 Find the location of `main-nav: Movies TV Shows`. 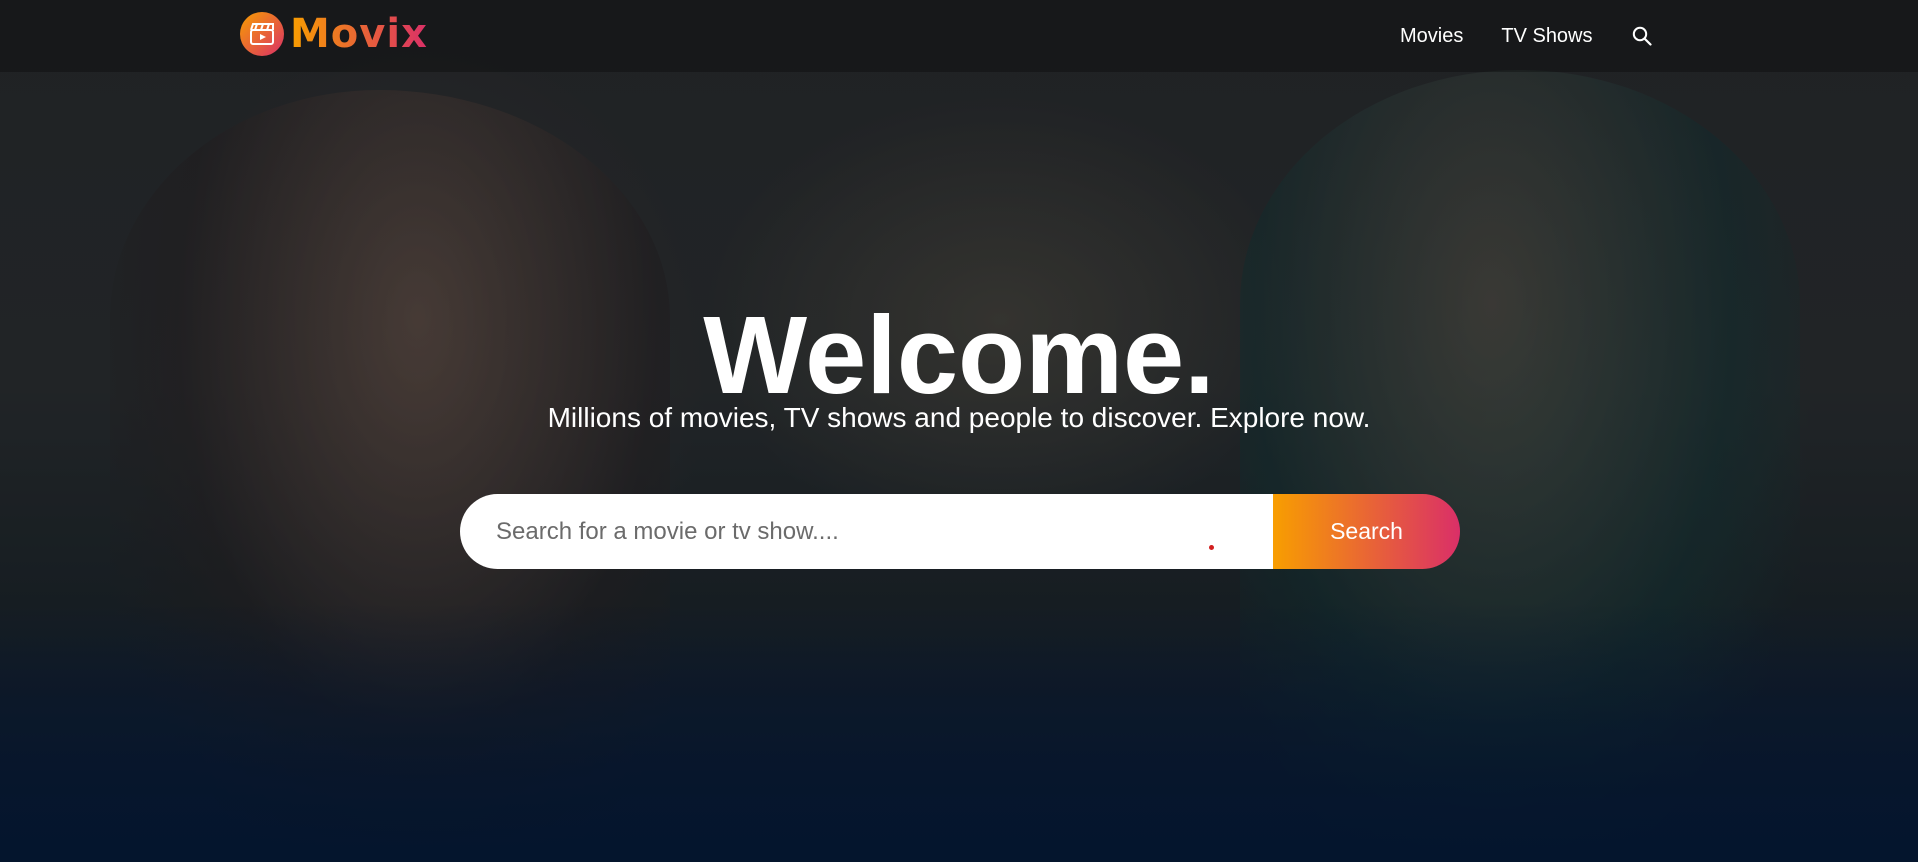

main-nav: Movies TV Shows is located at coordinates (1526, 36).